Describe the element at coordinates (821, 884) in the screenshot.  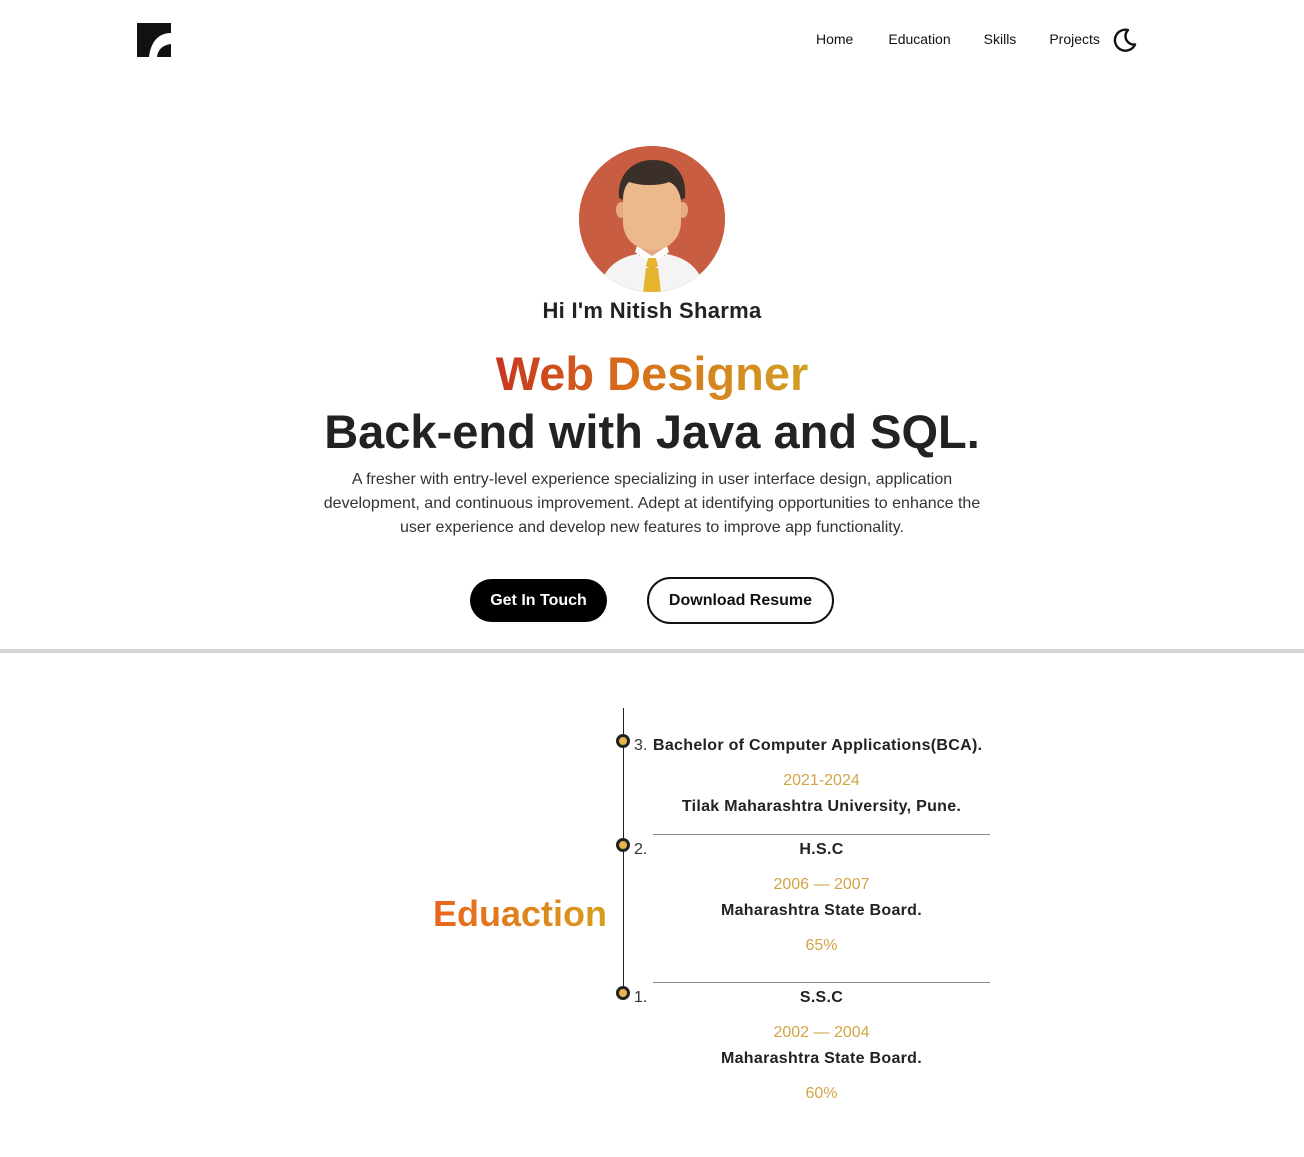
I see `entry-years: 2006 — 2007` at that location.